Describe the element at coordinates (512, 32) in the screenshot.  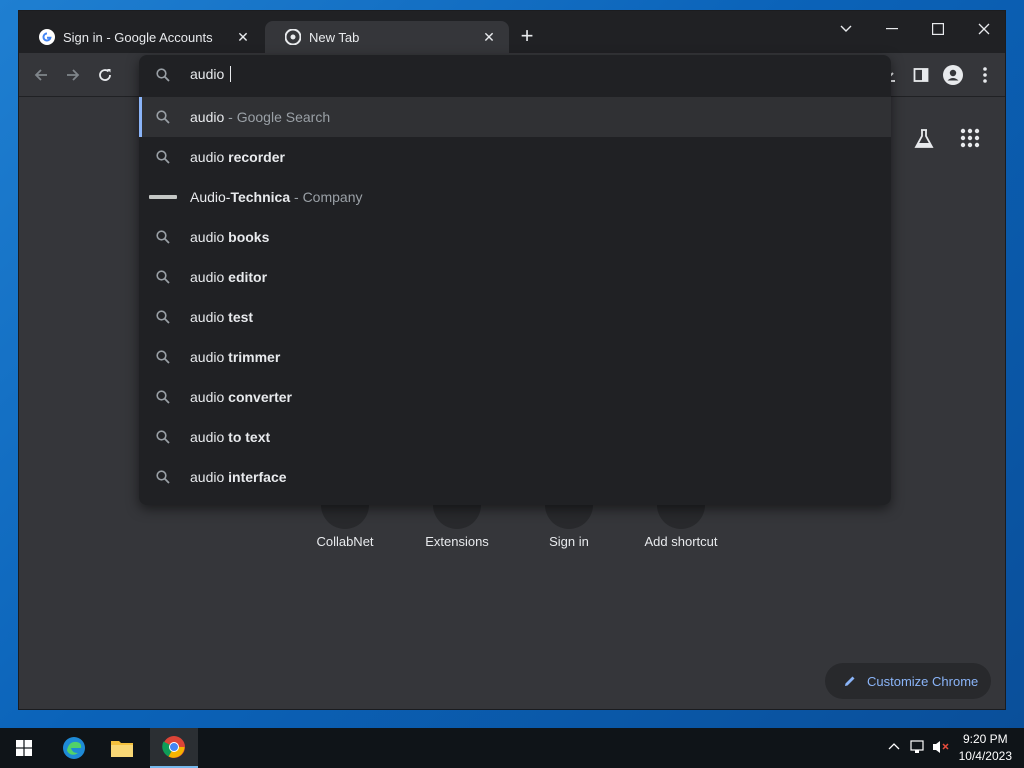
I see `tab-strip: Sign in - Google Accounts ✕ New Tab ✕ +` at that location.